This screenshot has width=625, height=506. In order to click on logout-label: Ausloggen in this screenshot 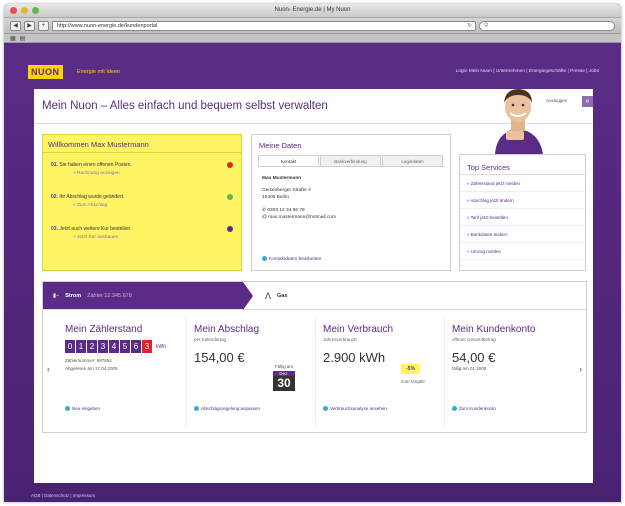, I will do `click(556, 100)`.